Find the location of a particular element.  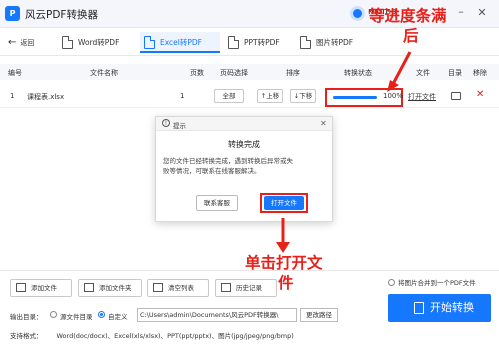

add-file-button: 添加文件 is located at coordinates (41, 288).